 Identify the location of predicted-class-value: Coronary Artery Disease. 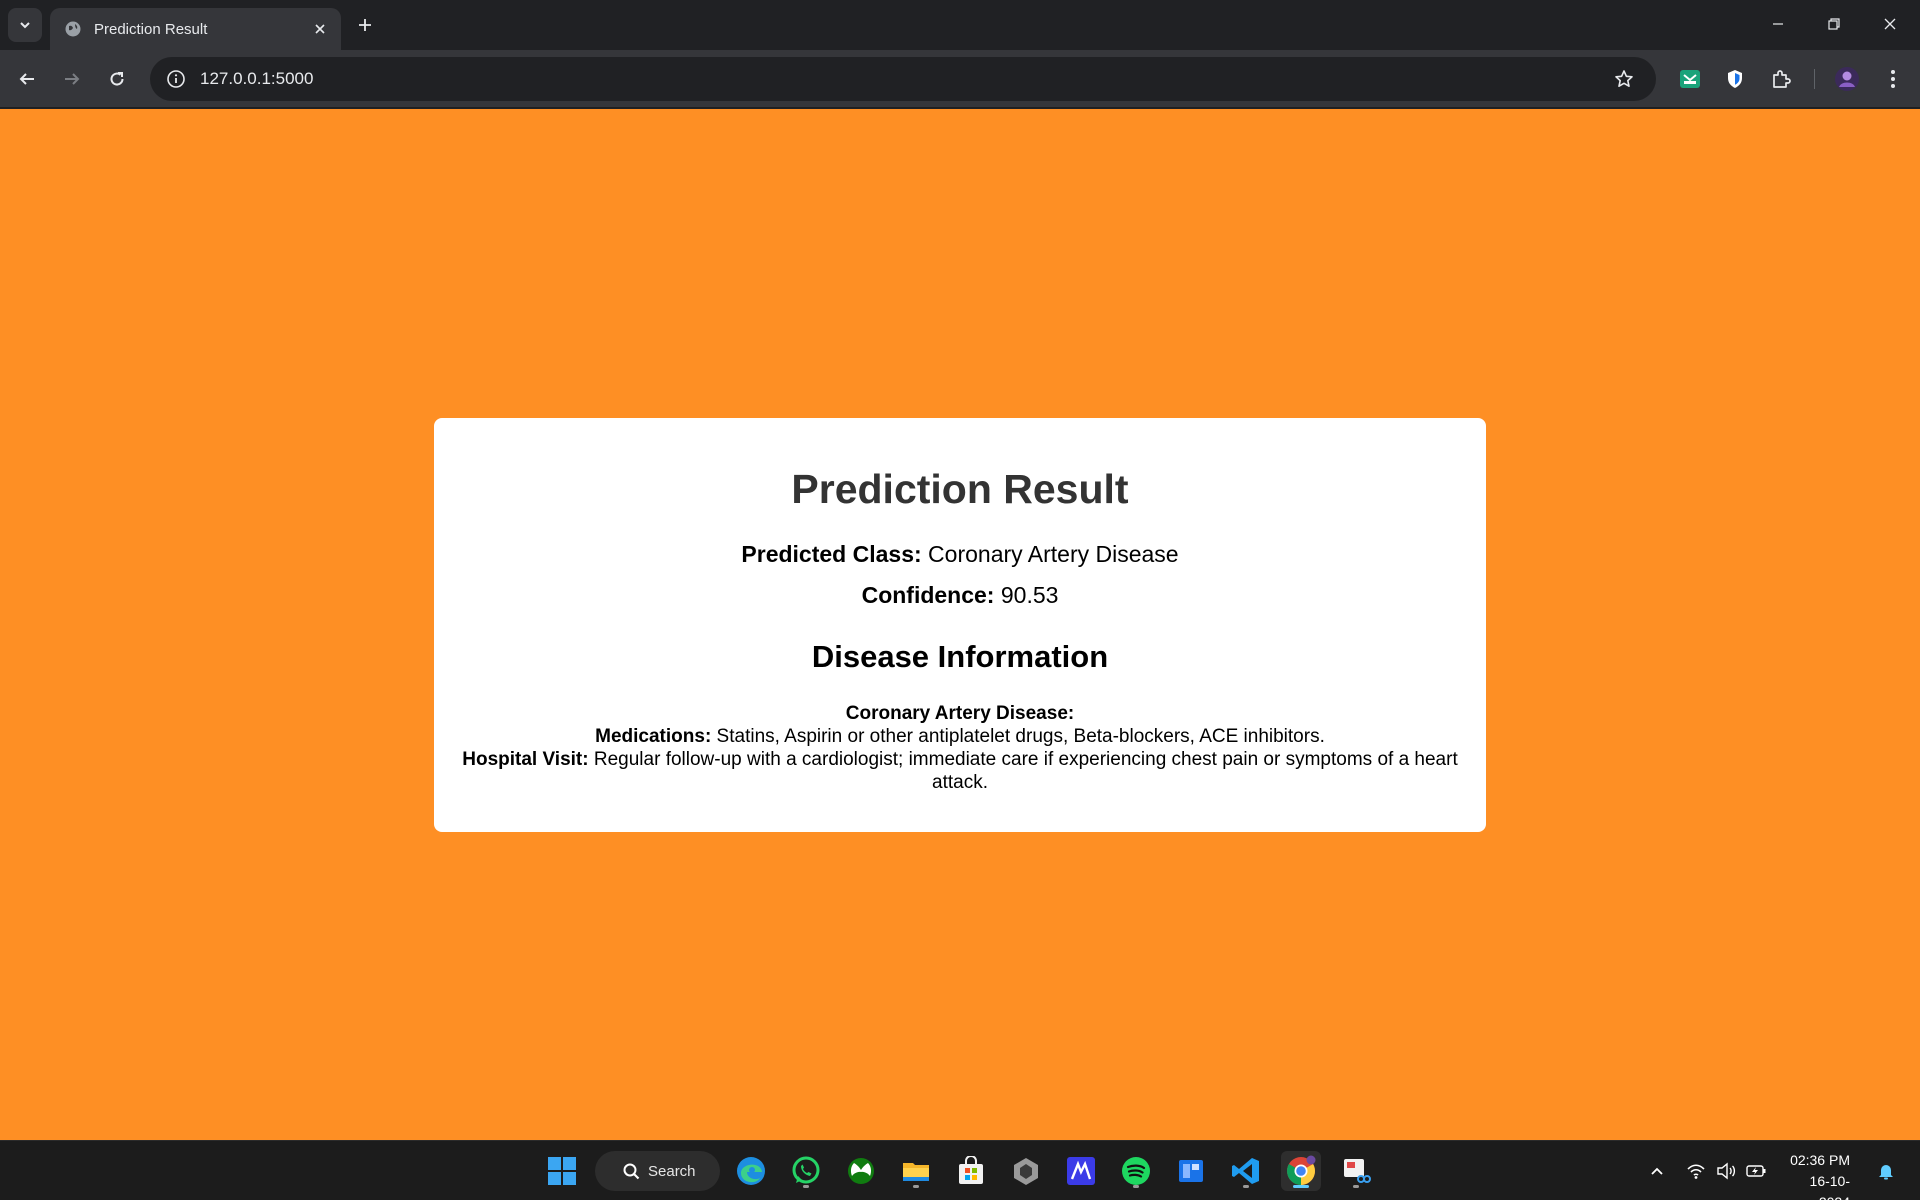
(1053, 554).